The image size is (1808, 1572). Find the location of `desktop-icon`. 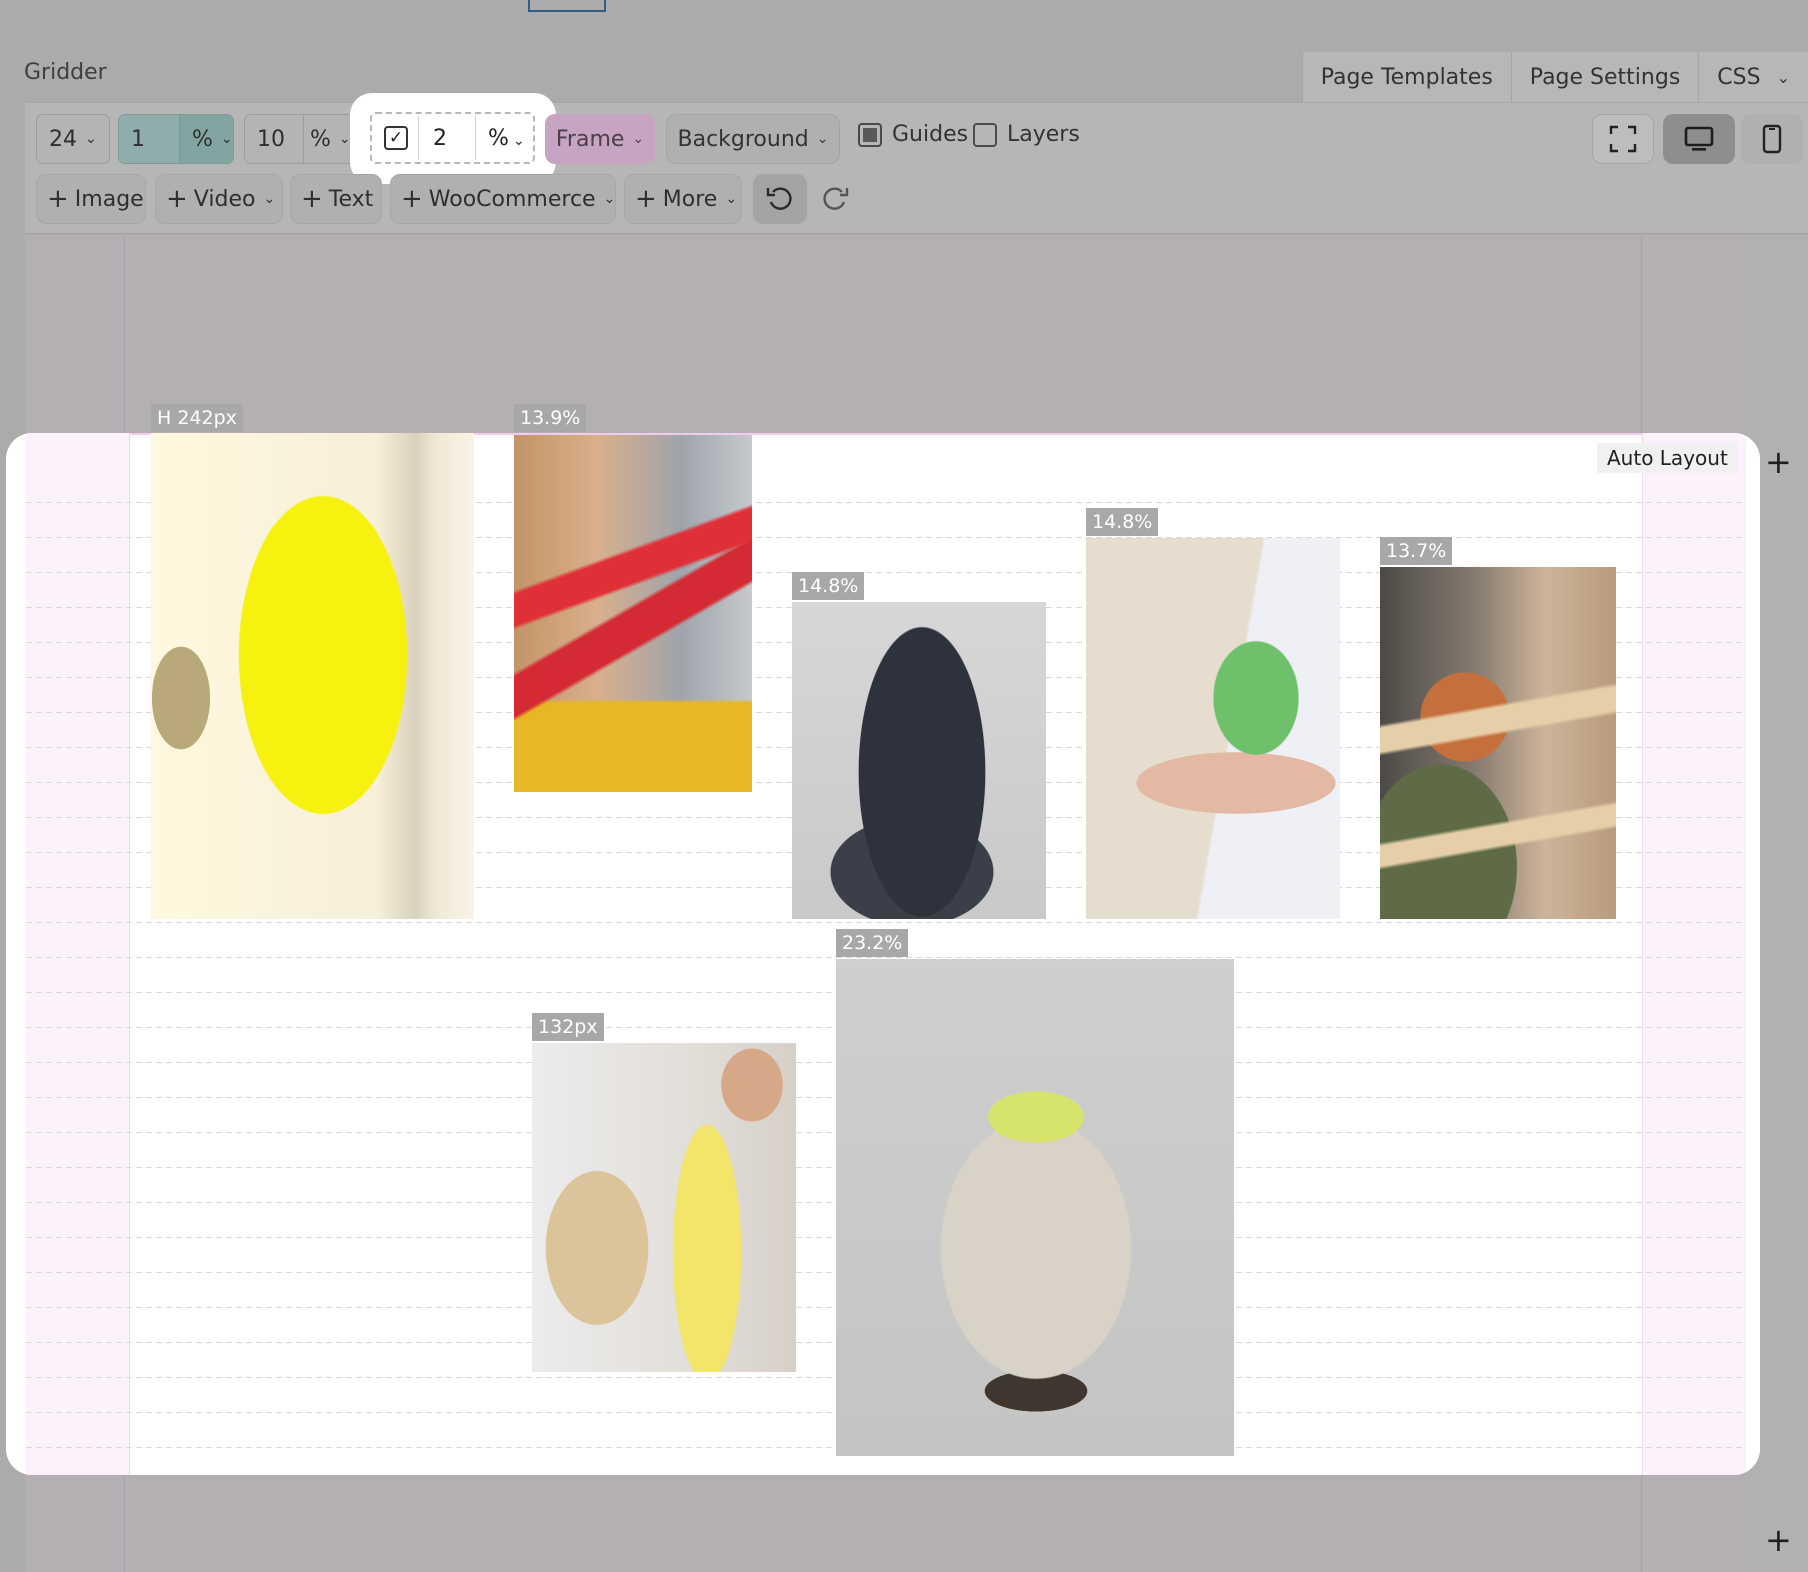

desktop-icon is located at coordinates (1699, 138).